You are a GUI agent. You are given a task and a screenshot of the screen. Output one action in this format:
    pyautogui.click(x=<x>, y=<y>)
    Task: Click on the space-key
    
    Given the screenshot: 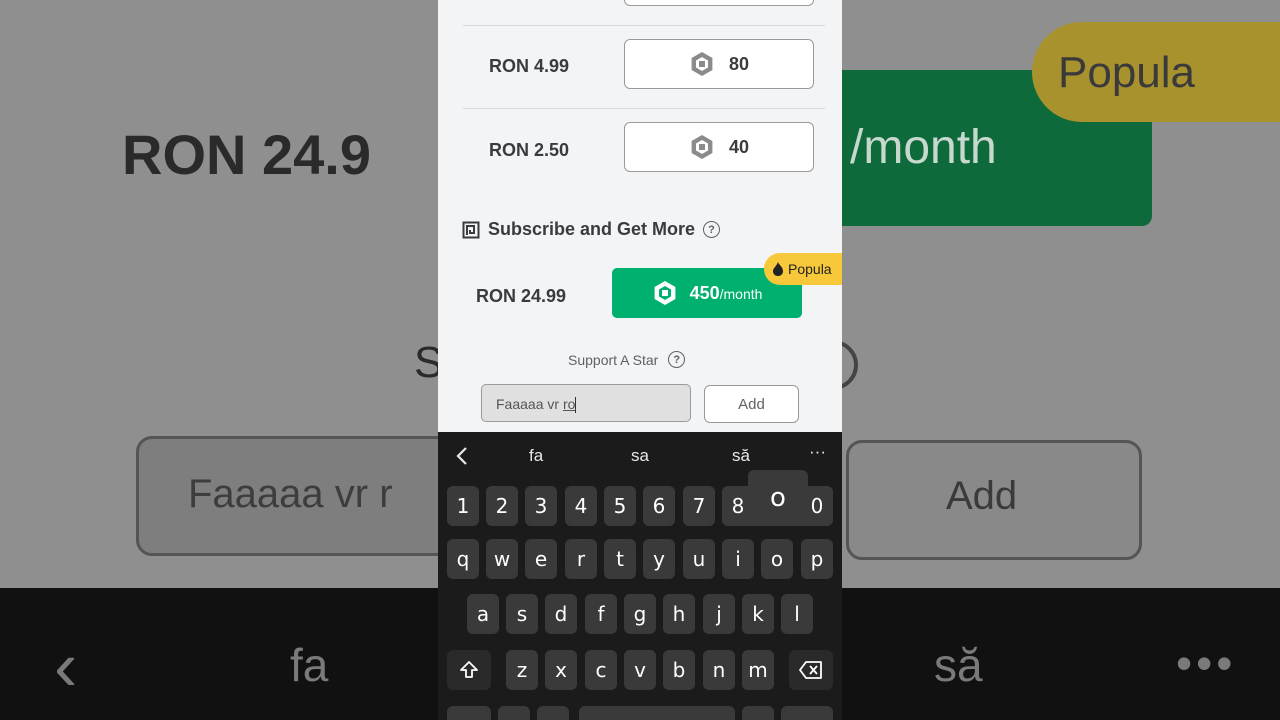 What is the action you would take?
    pyautogui.click(x=657, y=713)
    